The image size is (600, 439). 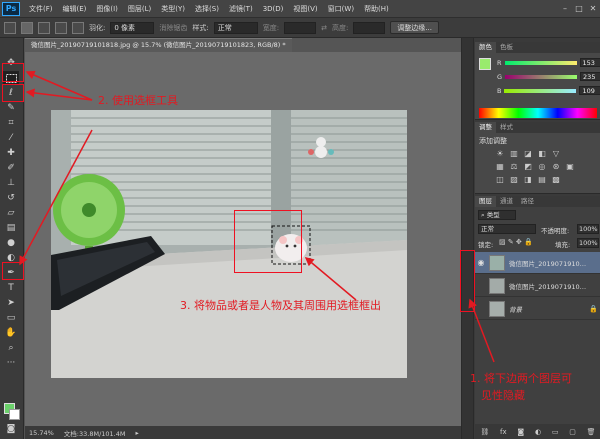 I want to click on annotation-step1-line2: 见性隐藏, so click(x=503, y=395).